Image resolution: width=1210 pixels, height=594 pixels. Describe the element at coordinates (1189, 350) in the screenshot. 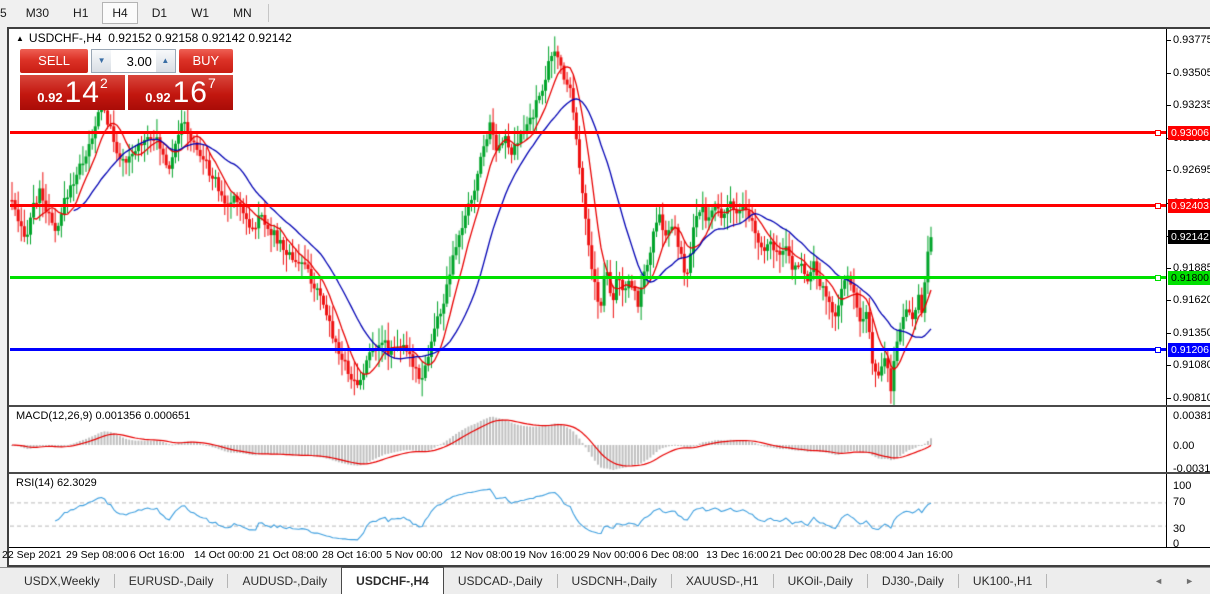

I see `price-level-badge: 0.91206` at that location.